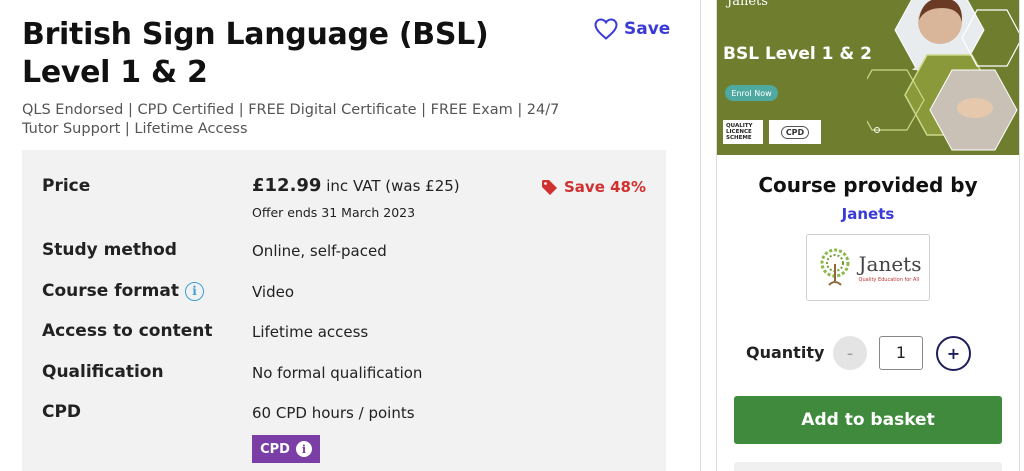  Describe the element at coordinates (890, 264) in the screenshot. I see `logo-wordmark: Janets` at that location.